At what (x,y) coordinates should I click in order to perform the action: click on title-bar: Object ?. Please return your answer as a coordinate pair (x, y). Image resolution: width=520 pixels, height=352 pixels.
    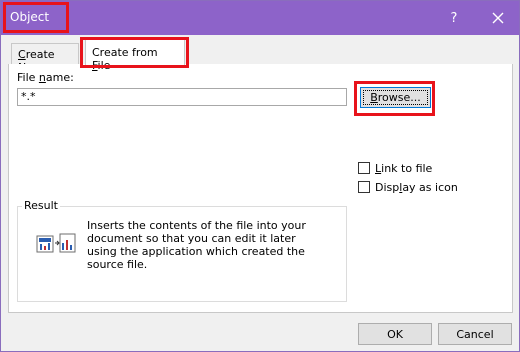
    Looking at the image, I should click on (260, 18).